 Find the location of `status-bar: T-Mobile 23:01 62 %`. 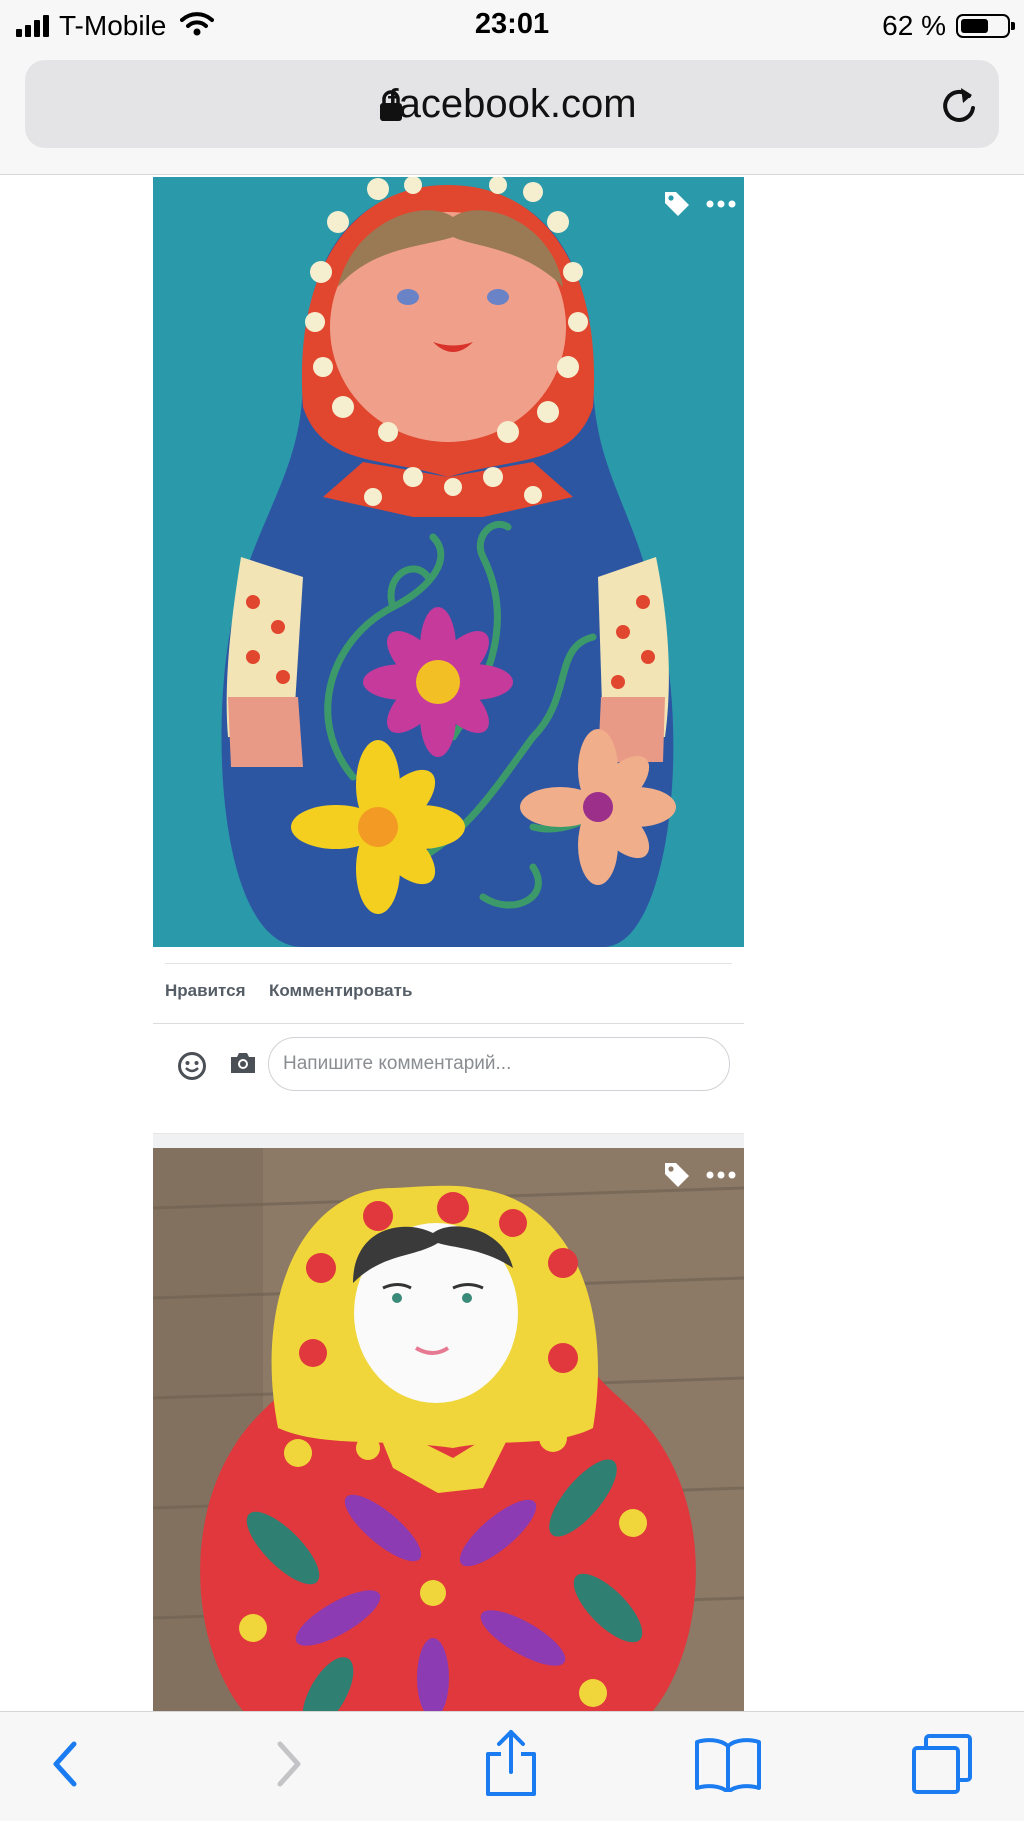

status-bar: T-Mobile 23:01 62 % is located at coordinates (512, 26).